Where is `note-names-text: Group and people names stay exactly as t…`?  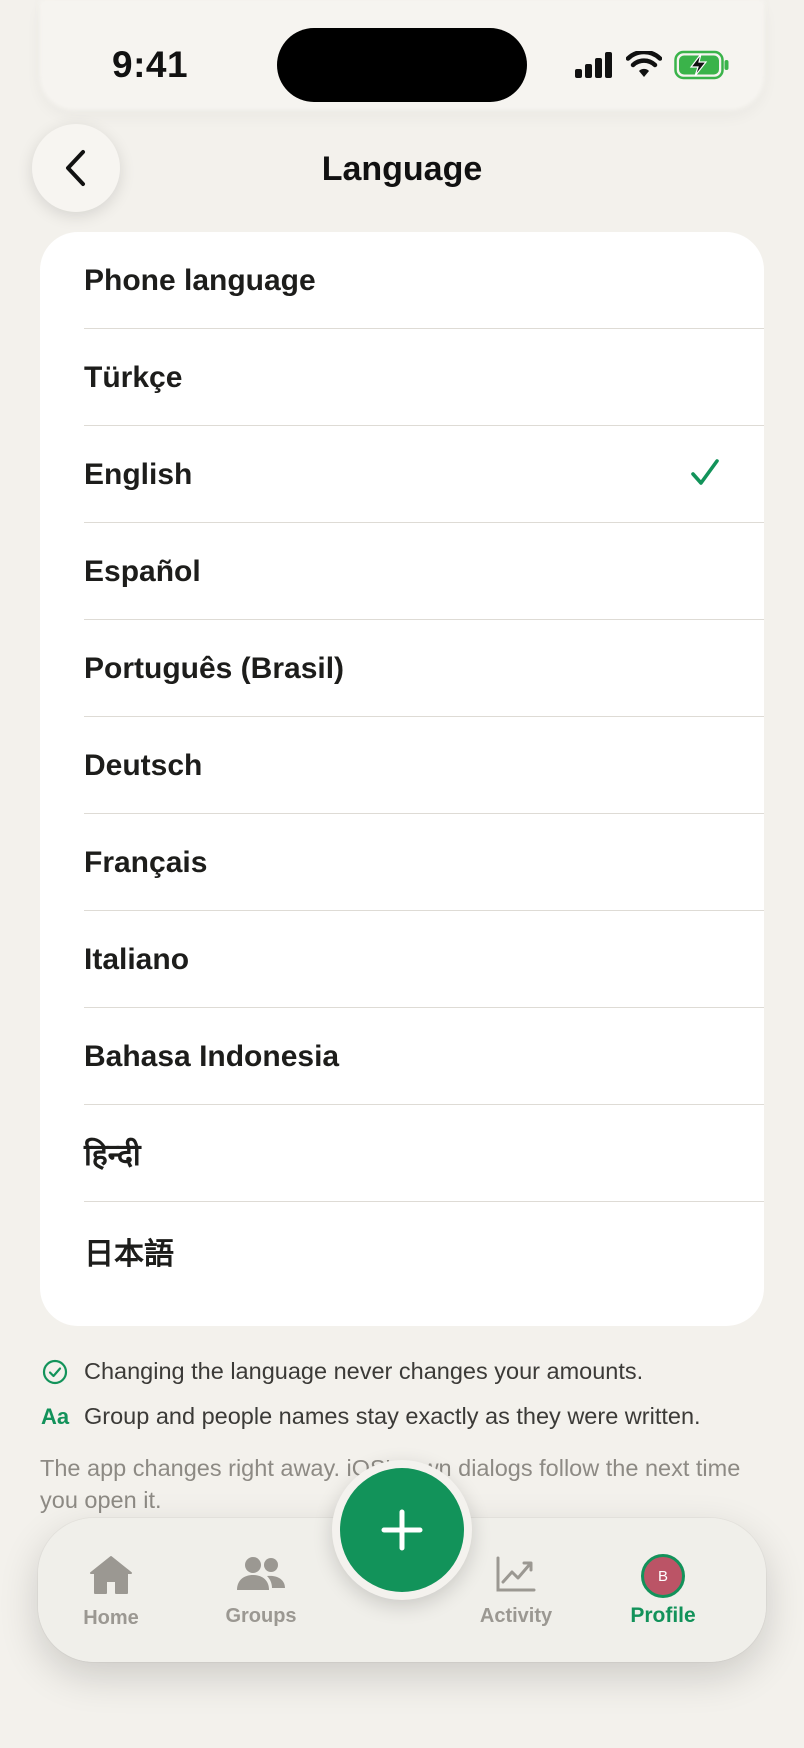
note-names-text: Group and people names stay exactly as t… is located at coordinates (392, 1416).